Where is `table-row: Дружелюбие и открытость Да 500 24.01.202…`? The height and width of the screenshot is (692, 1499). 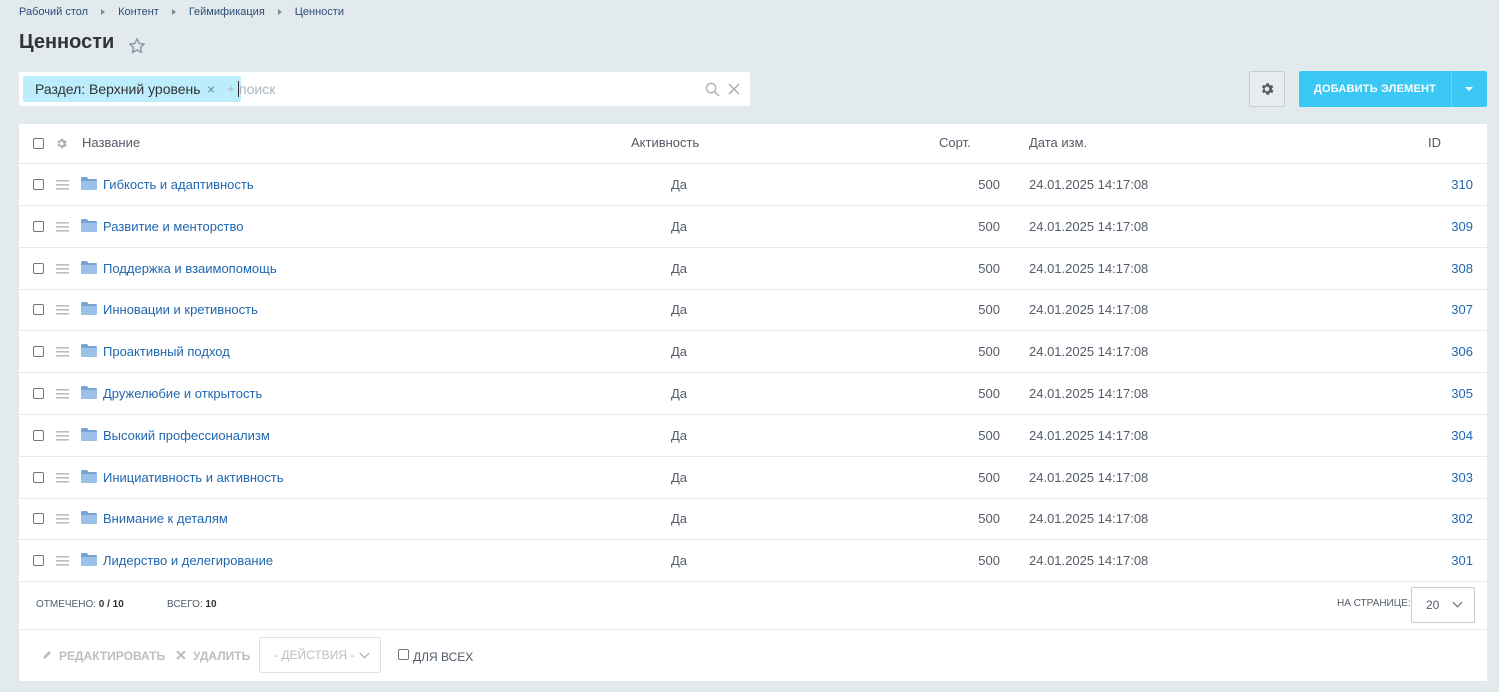
table-row: Дружелюбие и открытость Да 500 24.01.202… is located at coordinates (753, 394).